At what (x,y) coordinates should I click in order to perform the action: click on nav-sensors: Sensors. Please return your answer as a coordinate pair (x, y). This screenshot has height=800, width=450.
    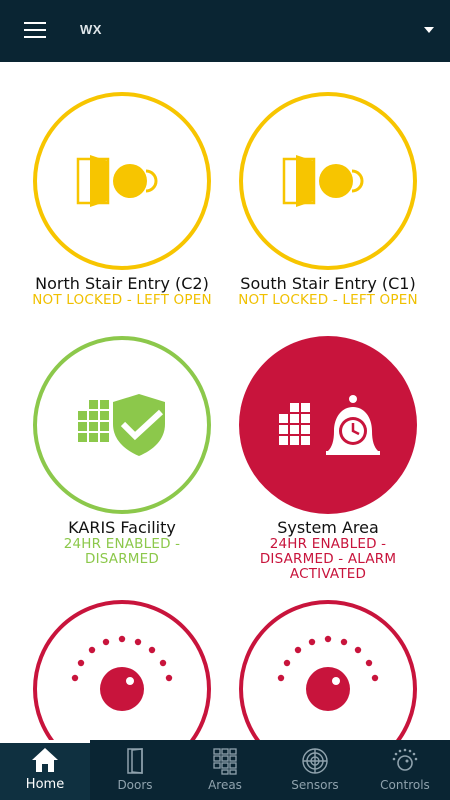
    Looking at the image, I should click on (315, 770).